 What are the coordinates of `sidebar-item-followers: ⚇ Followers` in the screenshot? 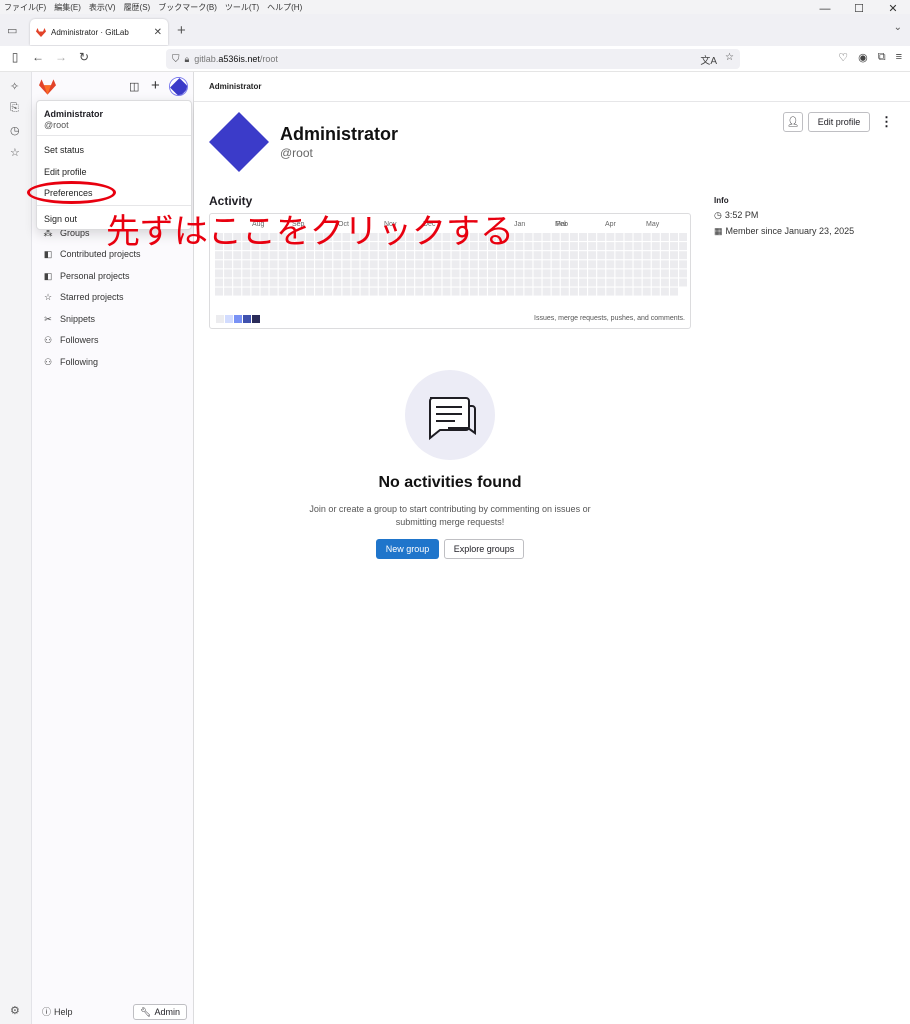 It's located at (113, 340).